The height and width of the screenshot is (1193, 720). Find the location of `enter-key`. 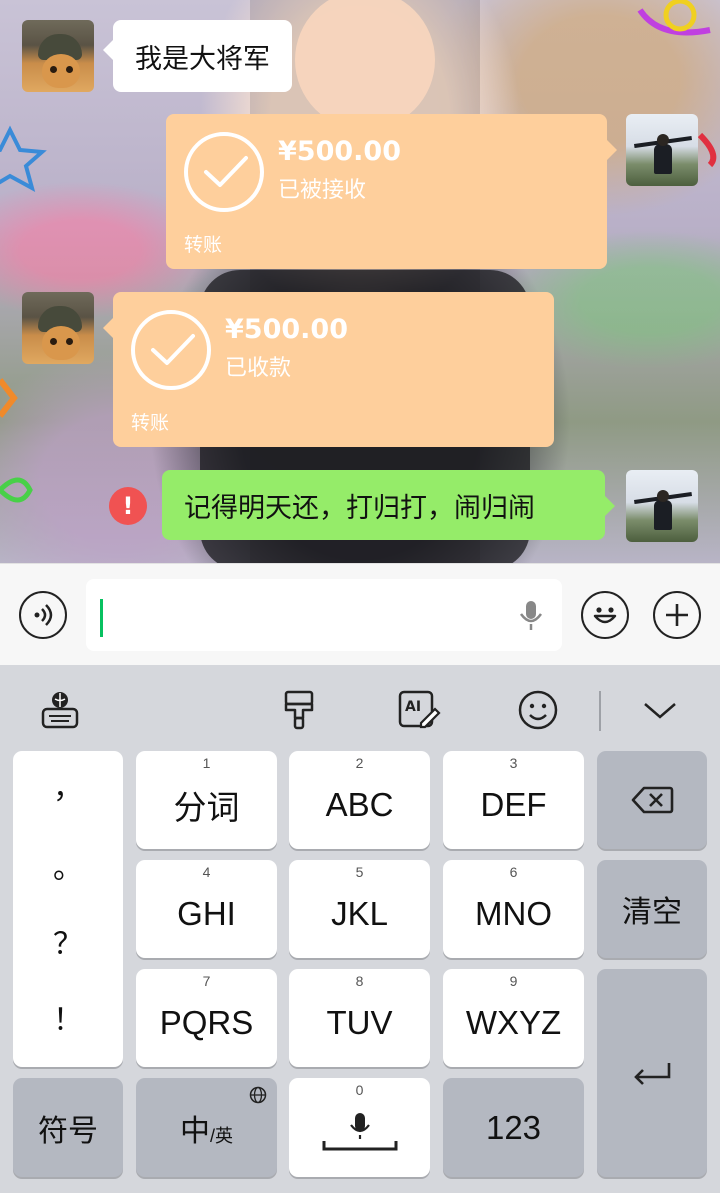

enter-key is located at coordinates (652, 1073).